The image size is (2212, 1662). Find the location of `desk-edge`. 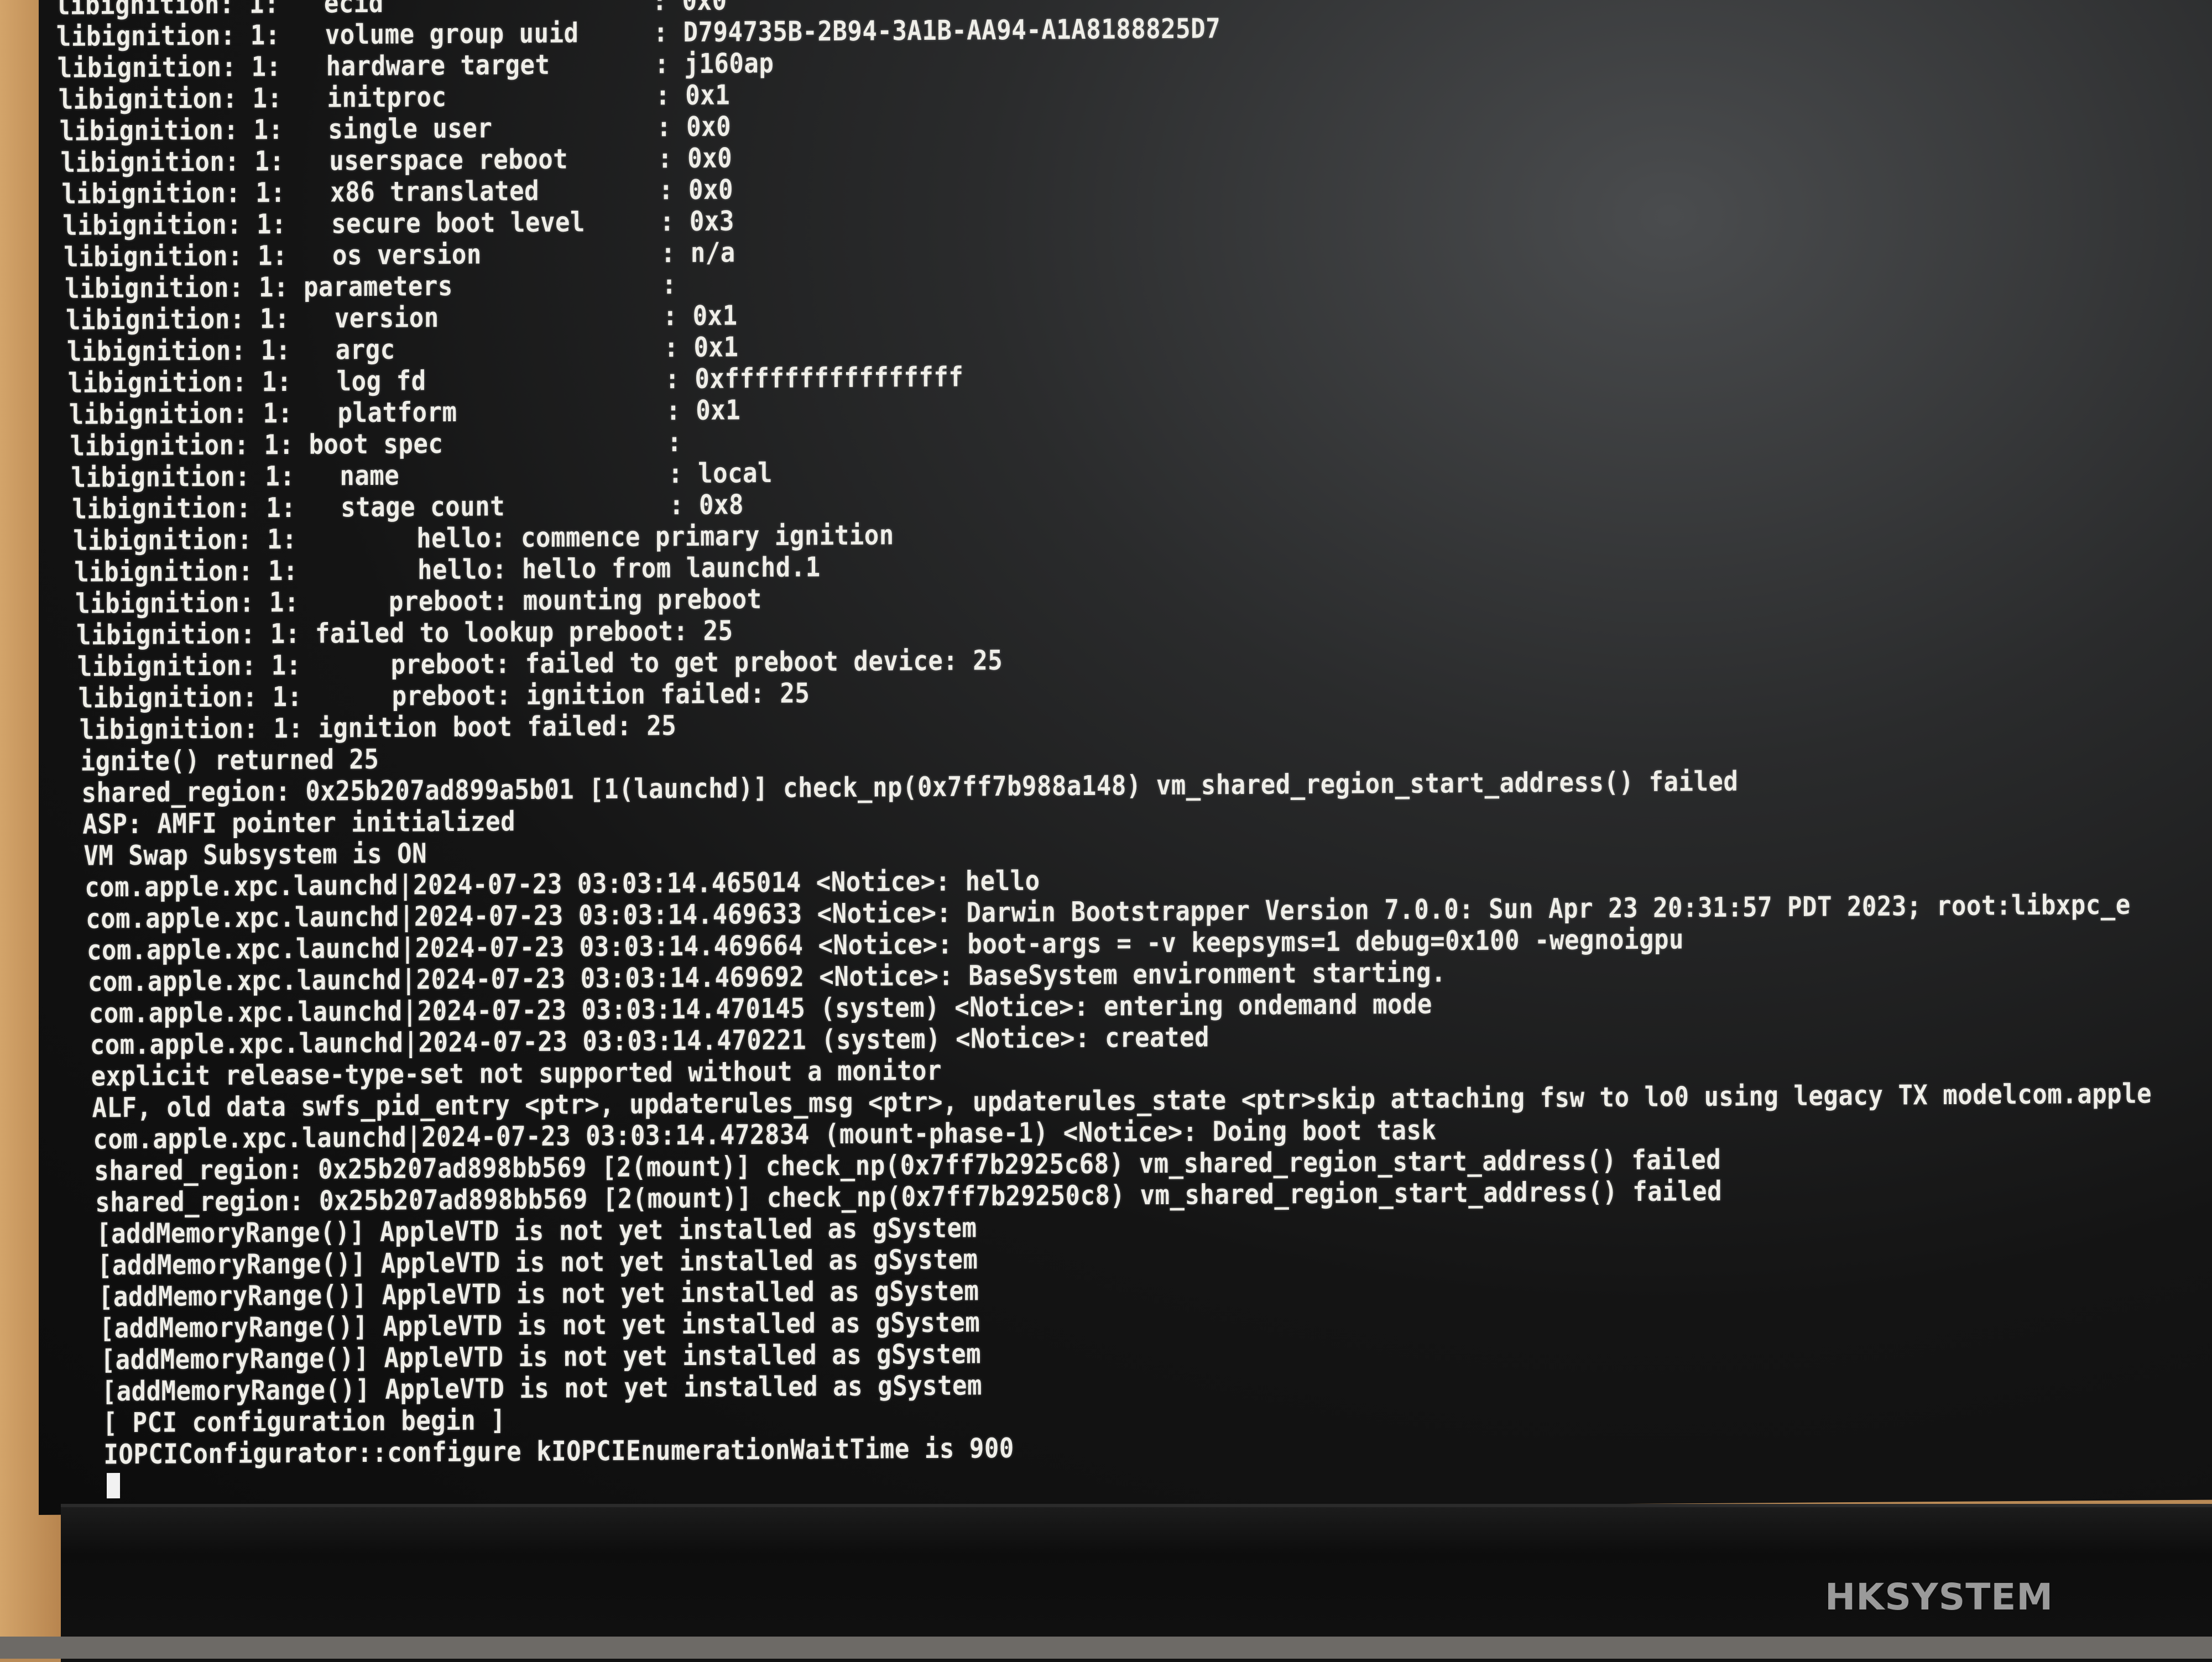

desk-edge is located at coordinates (1106, 1648).